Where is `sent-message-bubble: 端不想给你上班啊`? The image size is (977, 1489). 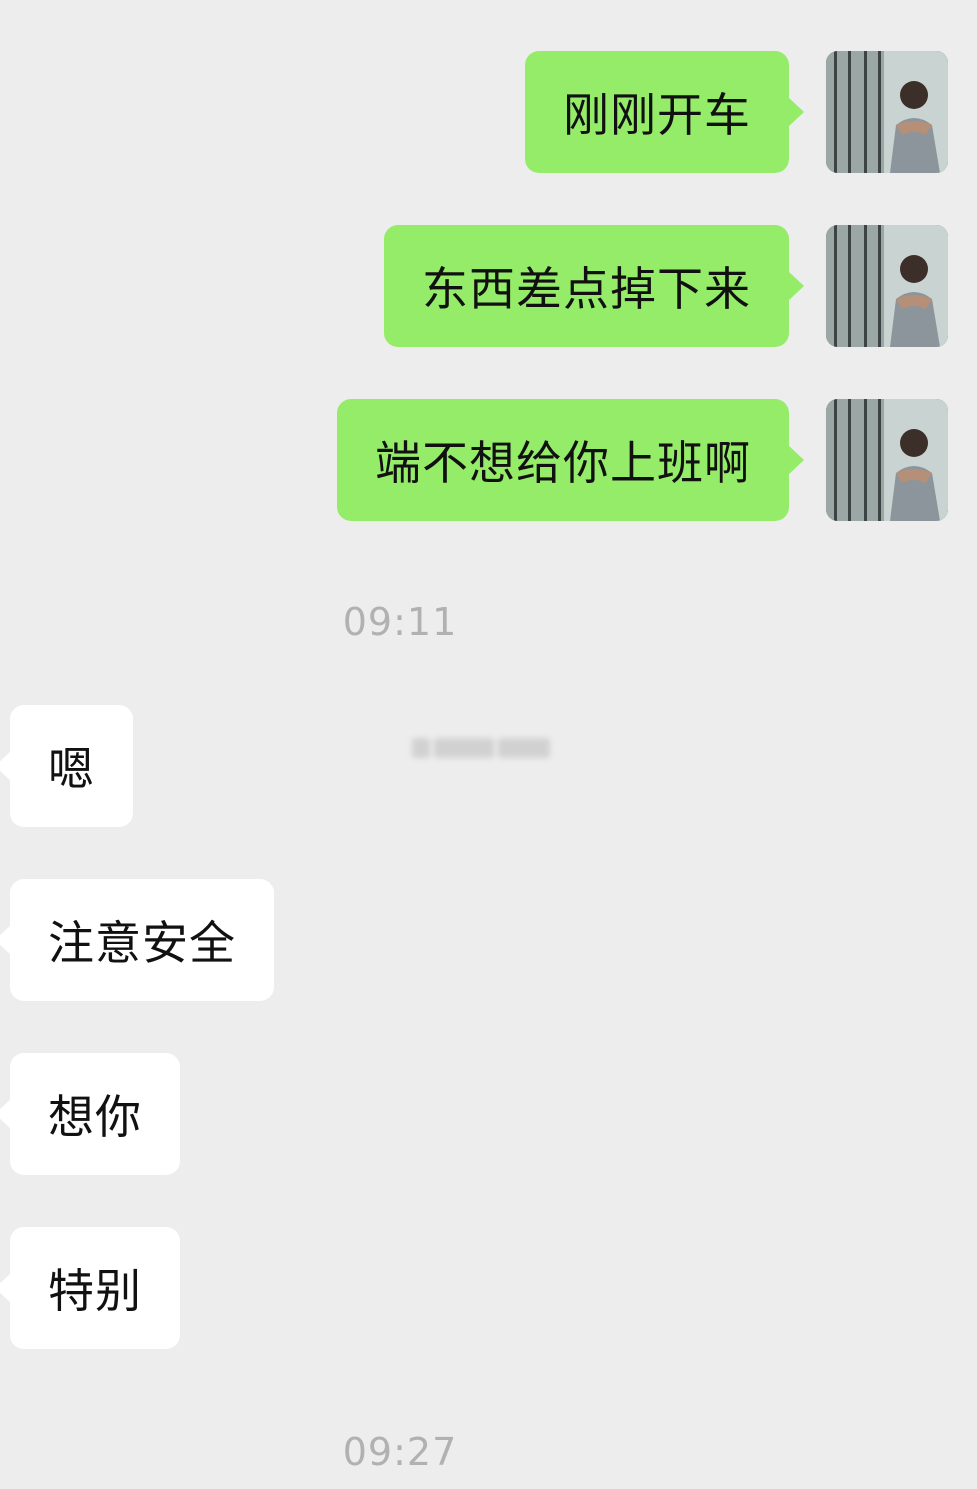
sent-message-bubble: 端不想给你上班啊 is located at coordinates (570, 460).